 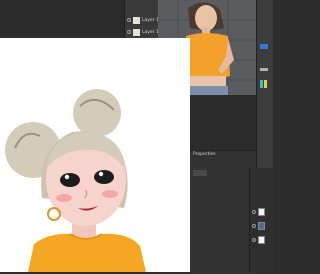 I want to click on layers-panel: Layer 1 Layer 1, so click(x=142, y=20).